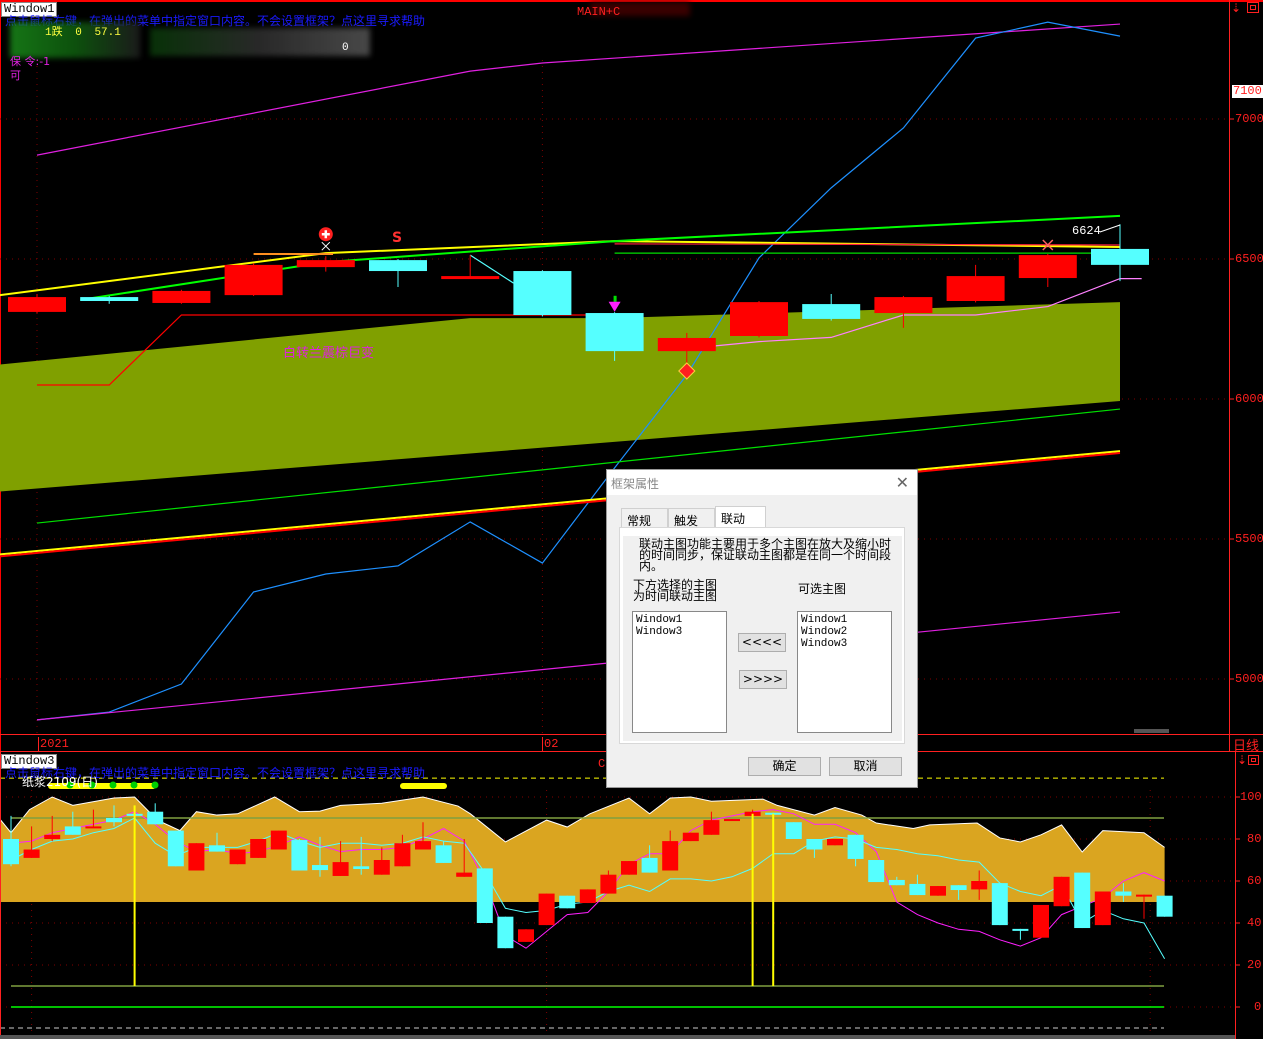 Image resolution: width=1263 pixels, height=1039 pixels. I want to click on value-tick-label: 40, so click(1254, 923).